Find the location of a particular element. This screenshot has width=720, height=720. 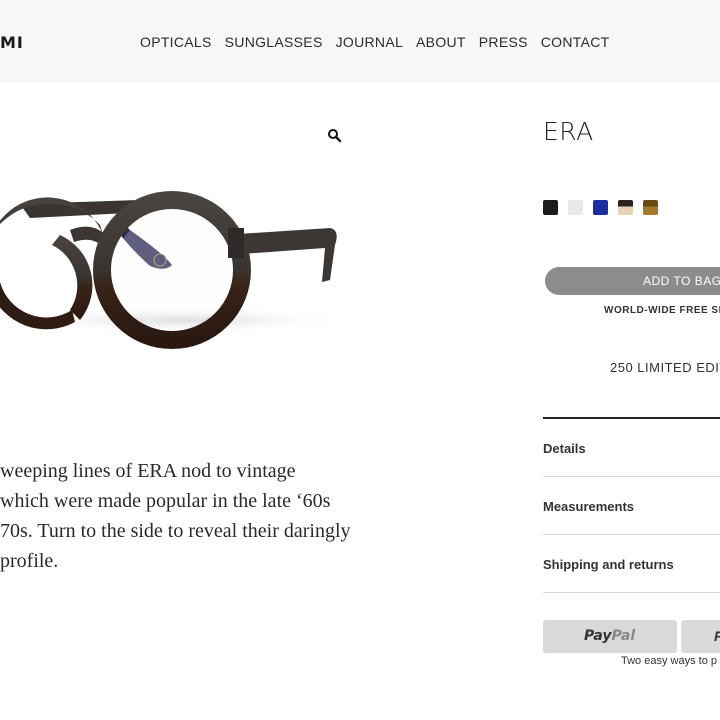

add-to-bag-button: ADD TO BAG is located at coordinates (632, 281).